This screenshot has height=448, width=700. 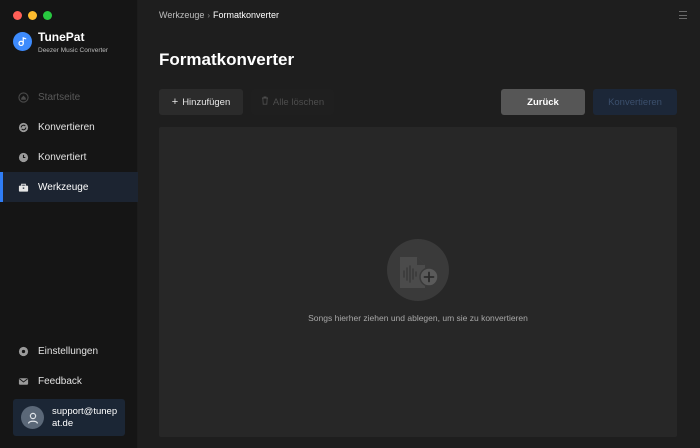 I want to click on sidebar-item-werkzeuge: Werkzeuge, so click(x=69, y=187).